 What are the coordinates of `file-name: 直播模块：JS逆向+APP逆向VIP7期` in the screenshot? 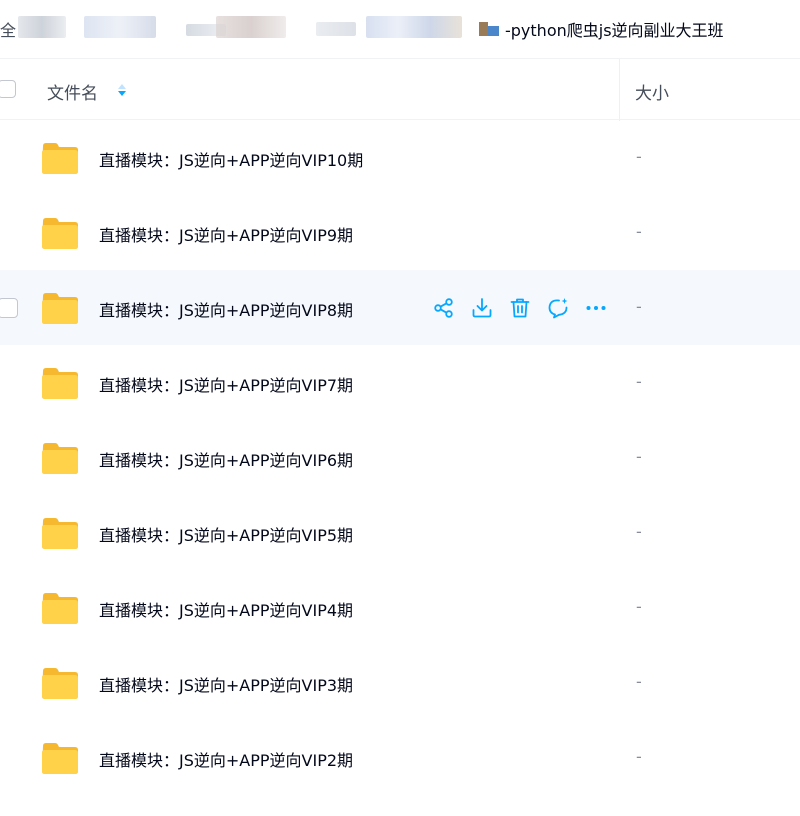 It's located at (226, 384).